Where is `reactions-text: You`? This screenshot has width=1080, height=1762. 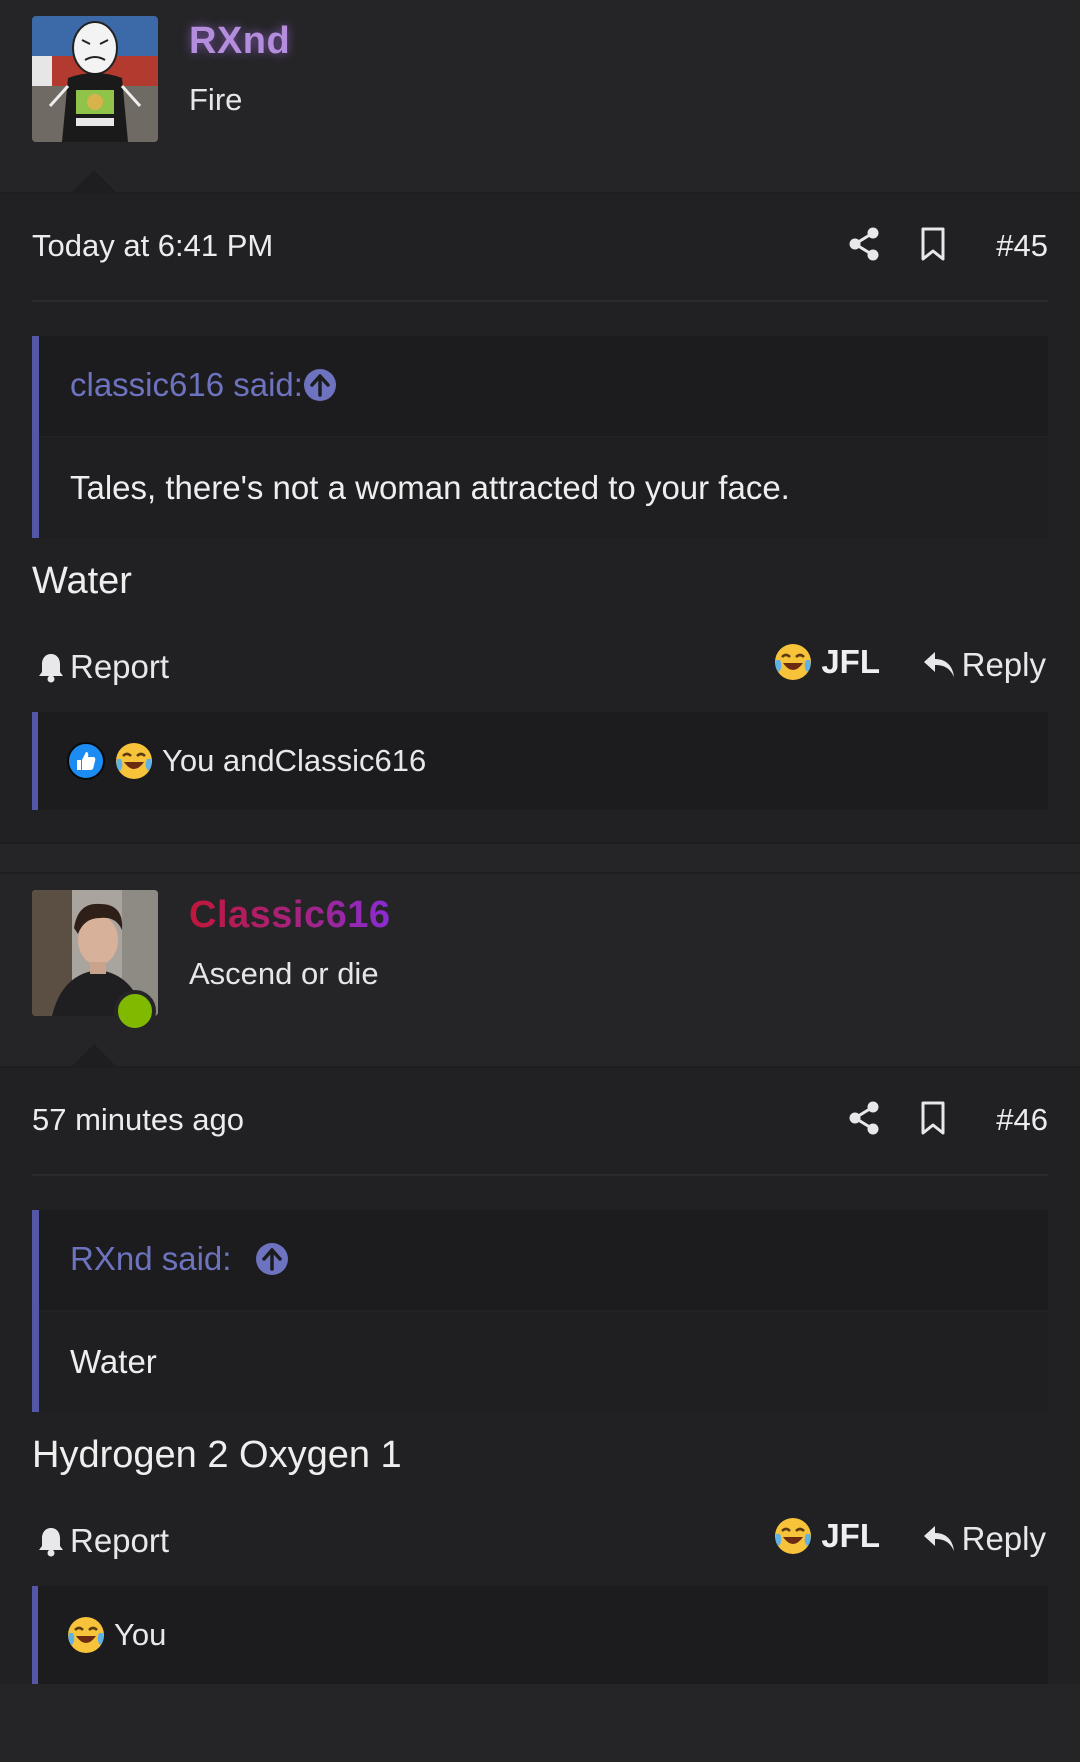
reactions-text: You is located at coordinates (140, 1635).